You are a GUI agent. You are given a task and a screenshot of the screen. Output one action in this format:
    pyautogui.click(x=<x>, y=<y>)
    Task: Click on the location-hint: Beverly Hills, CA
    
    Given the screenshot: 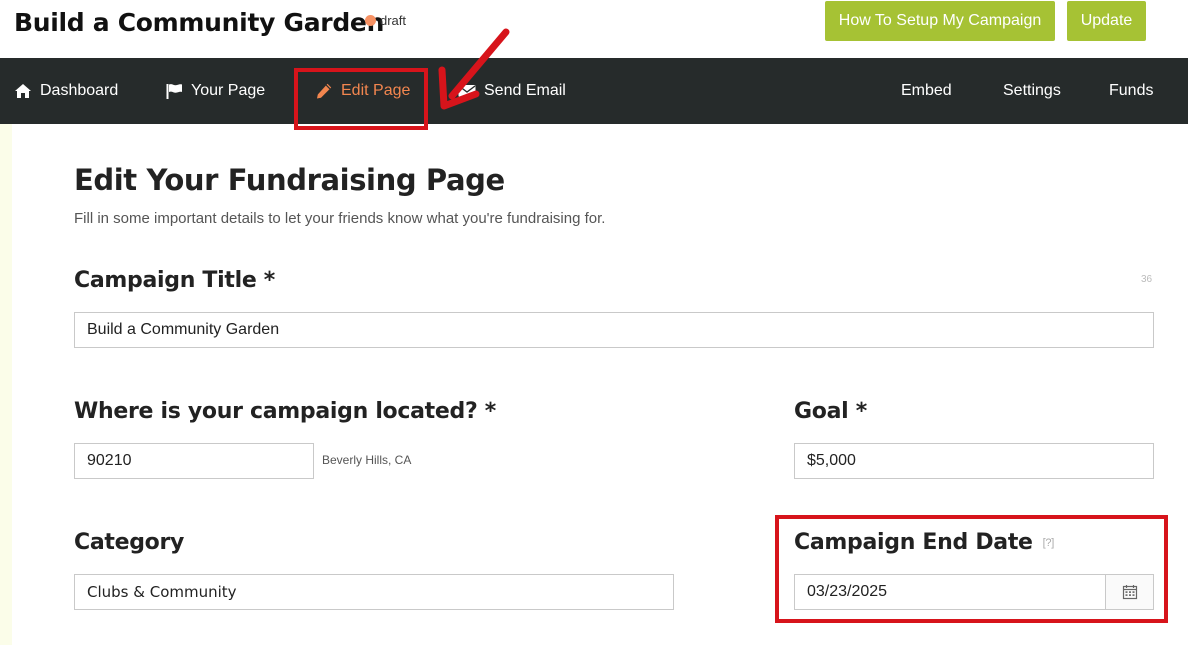 What is the action you would take?
    pyautogui.click(x=367, y=460)
    